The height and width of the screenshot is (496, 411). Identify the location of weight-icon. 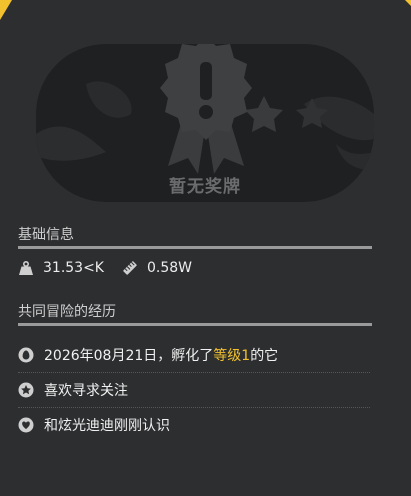
(26, 267).